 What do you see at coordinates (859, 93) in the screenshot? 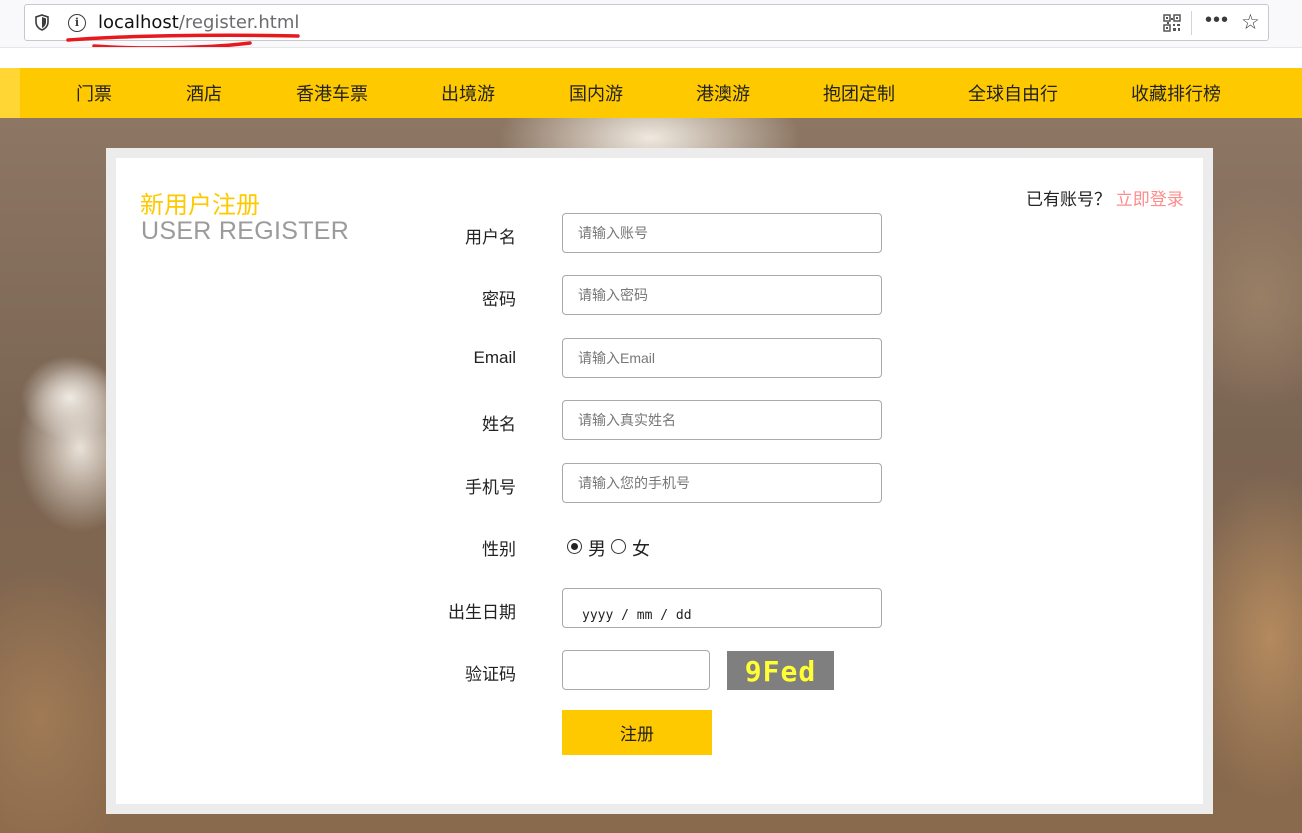
I see `nav-item-group-custom: 抱团定制` at bounding box center [859, 93].